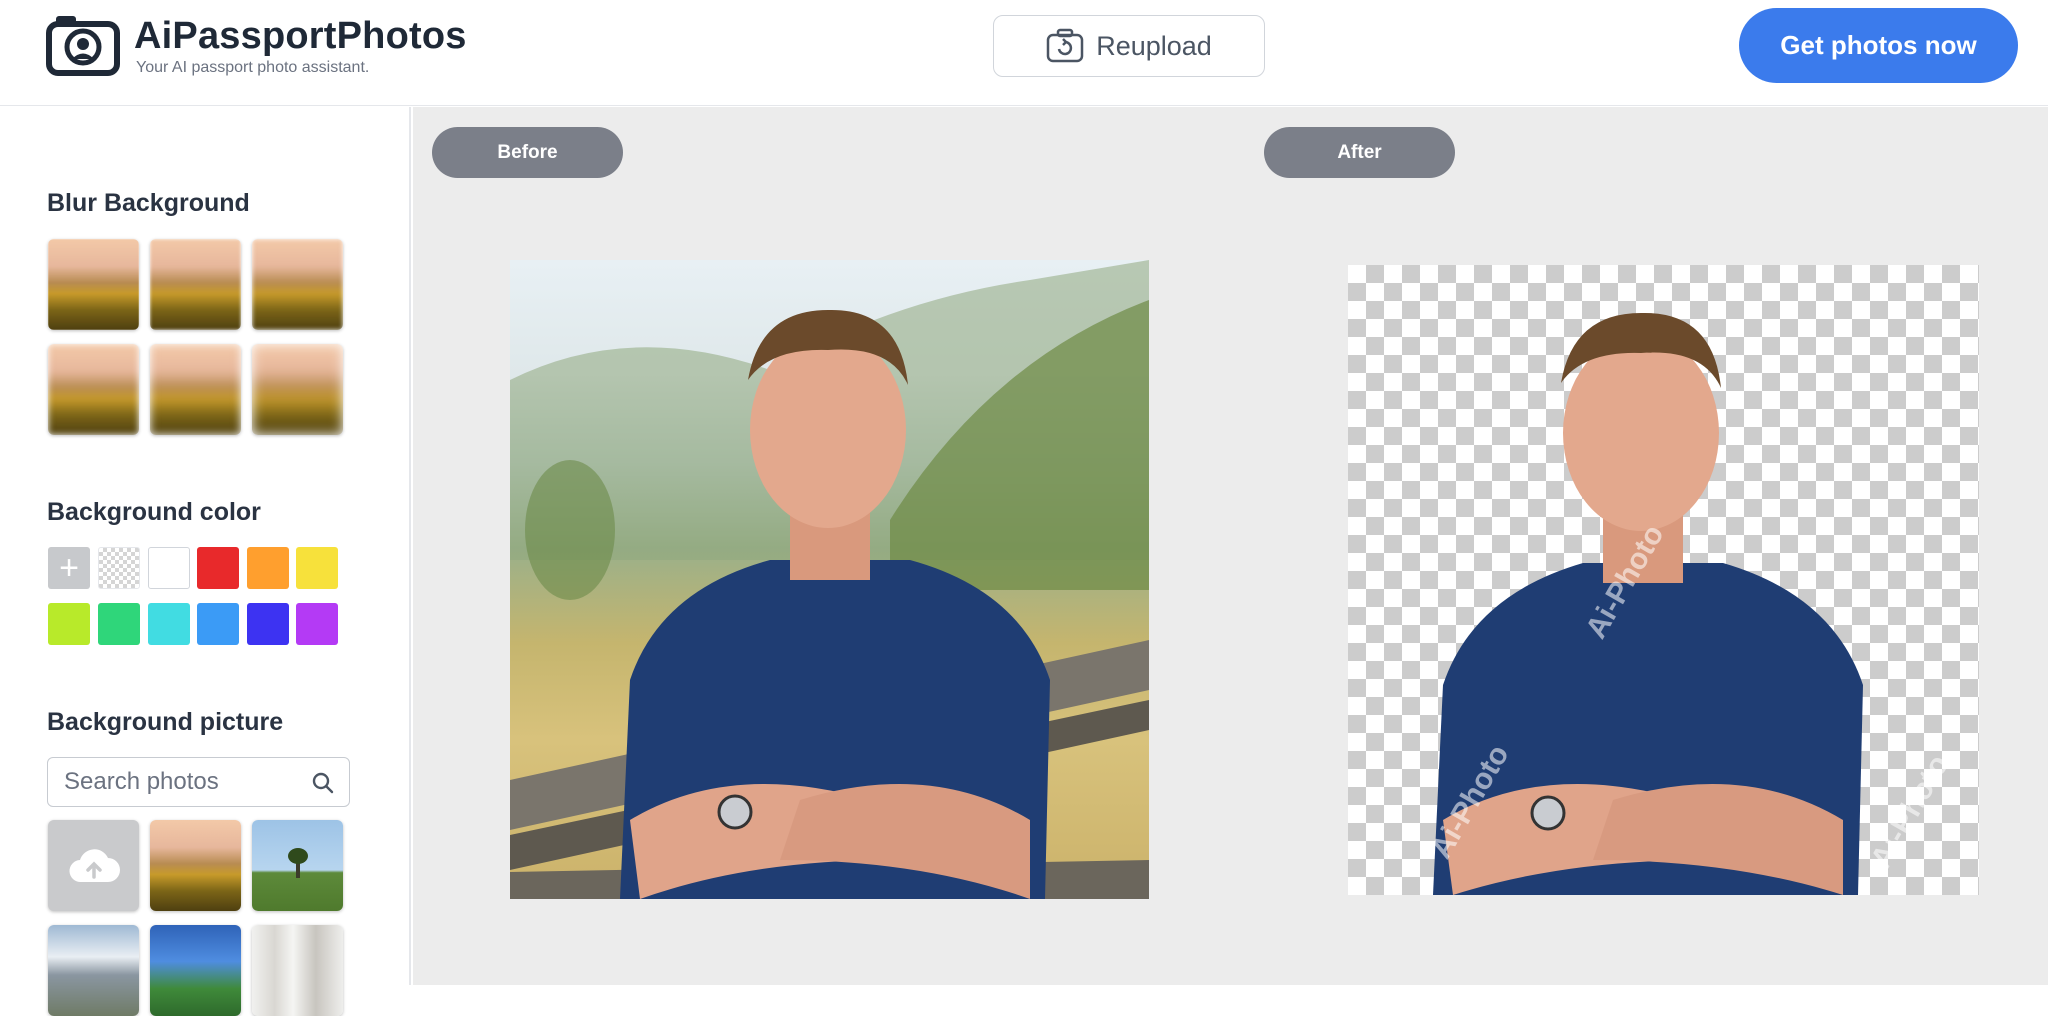 The width and height of the screenshot is (2048, 1016). Describe the element at coordinates (148, 203) in the screenshot. I see `blur-background-title: Blur Background` at that location.